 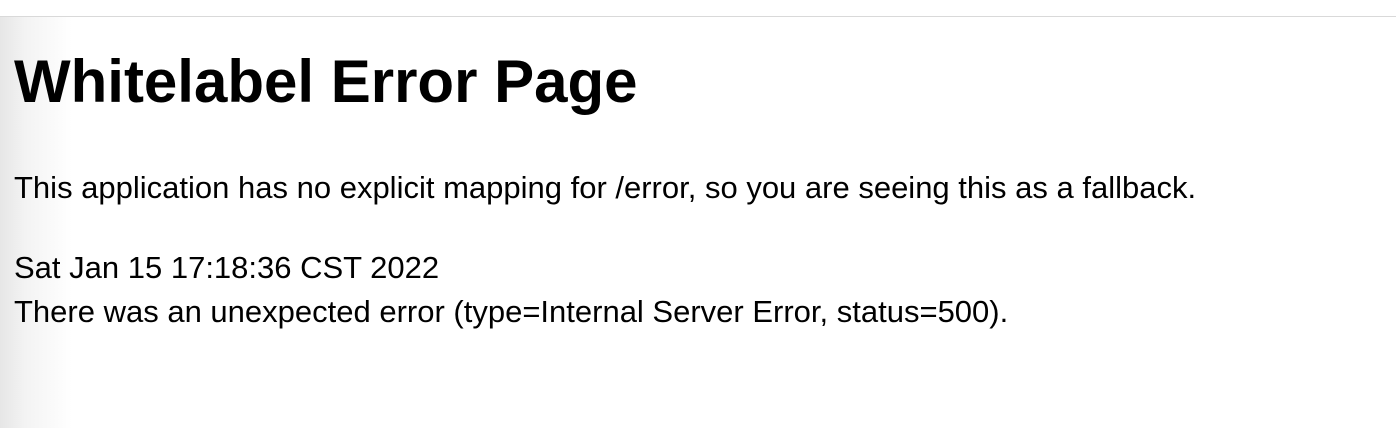 What do you see at coordinates (227, 267) in the screenshot?
I see `error-timestamp: Sat Jan 15 17:18:36 CST 2022` at bounding box center [227, 267].